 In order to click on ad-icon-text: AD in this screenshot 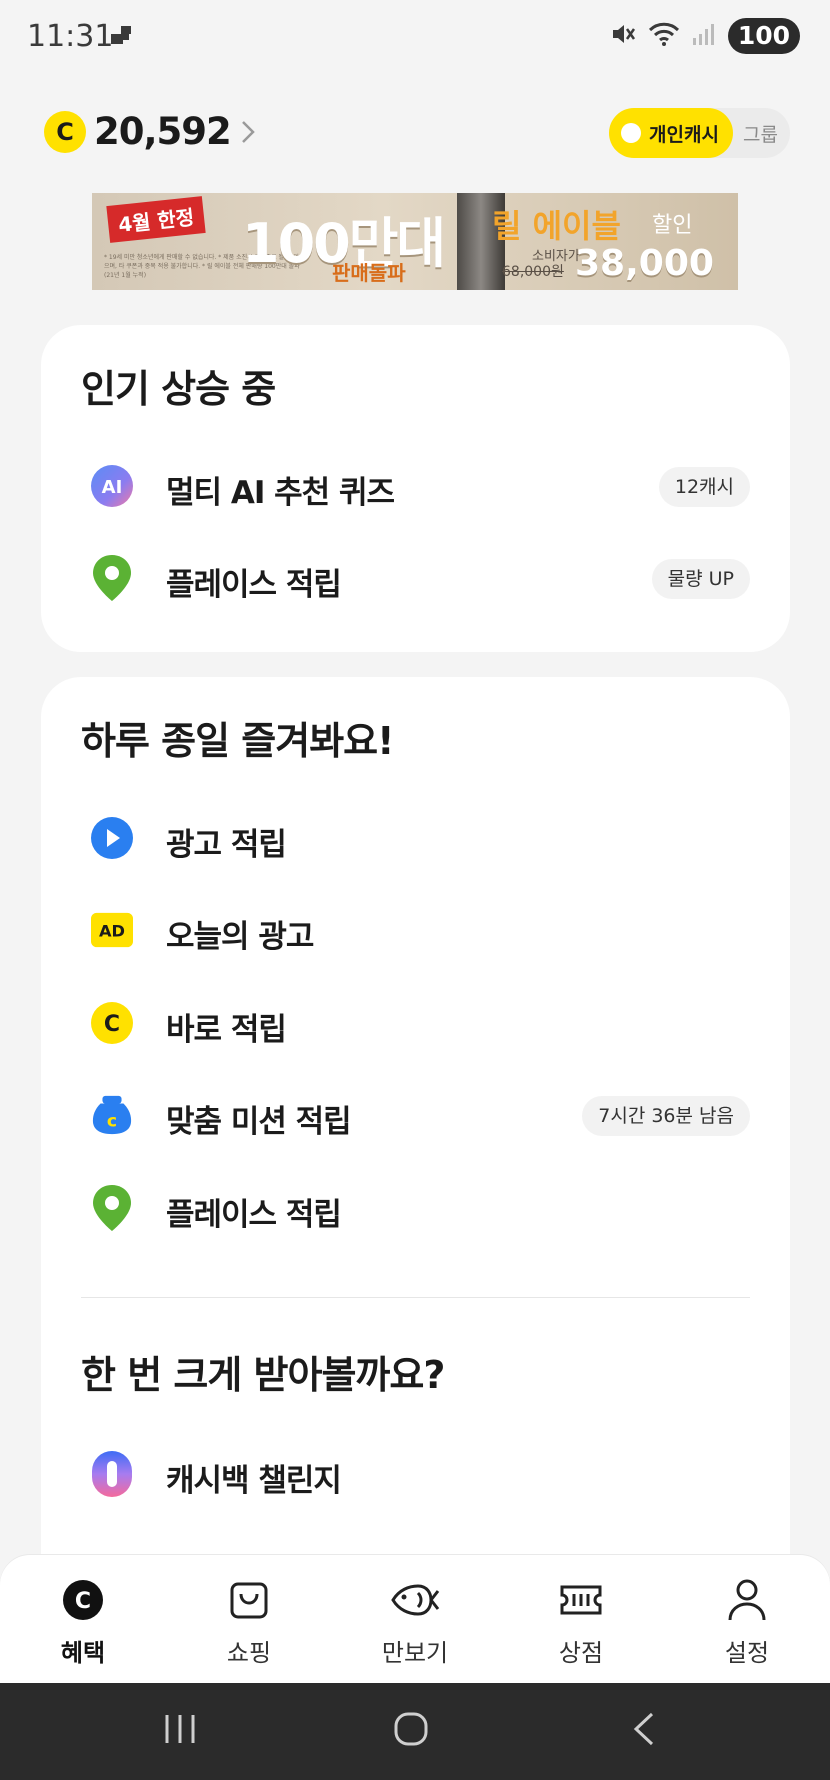, I will do `click(112, 931)`.